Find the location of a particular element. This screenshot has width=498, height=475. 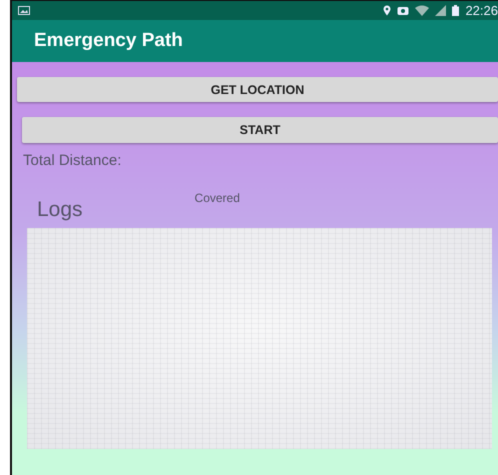

status-time: 22:26 is located at coordinates (481, 10).